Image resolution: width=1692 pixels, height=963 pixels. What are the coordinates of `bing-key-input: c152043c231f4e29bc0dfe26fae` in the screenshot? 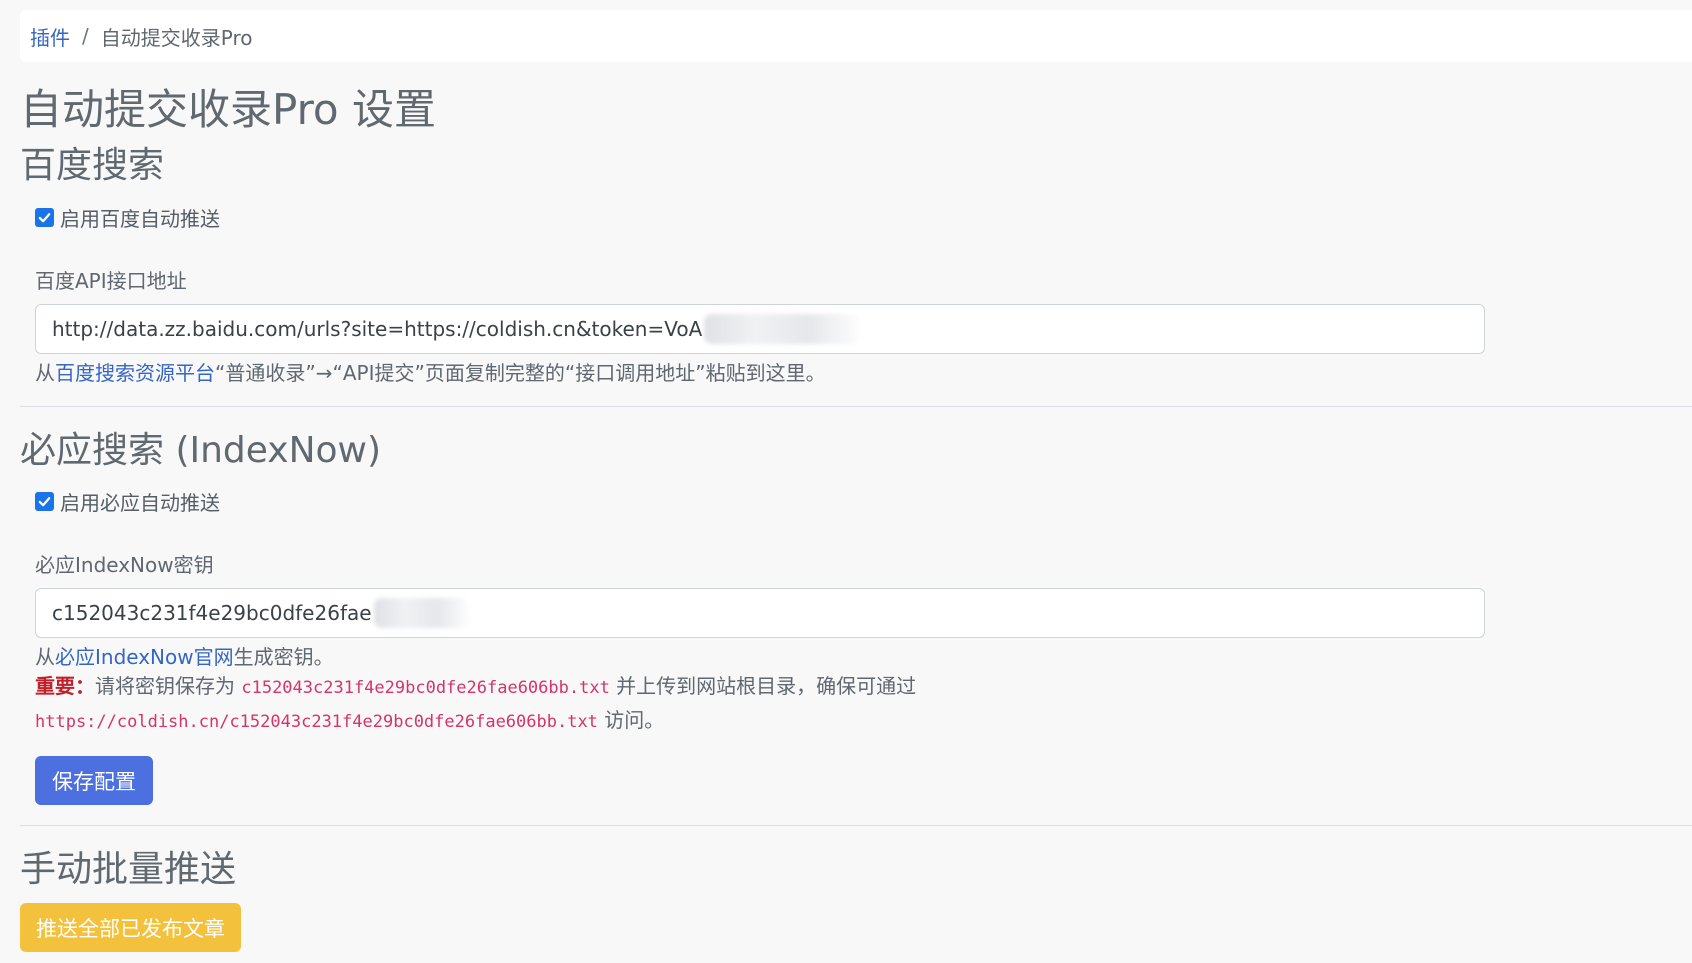 It's located at (760, 613).